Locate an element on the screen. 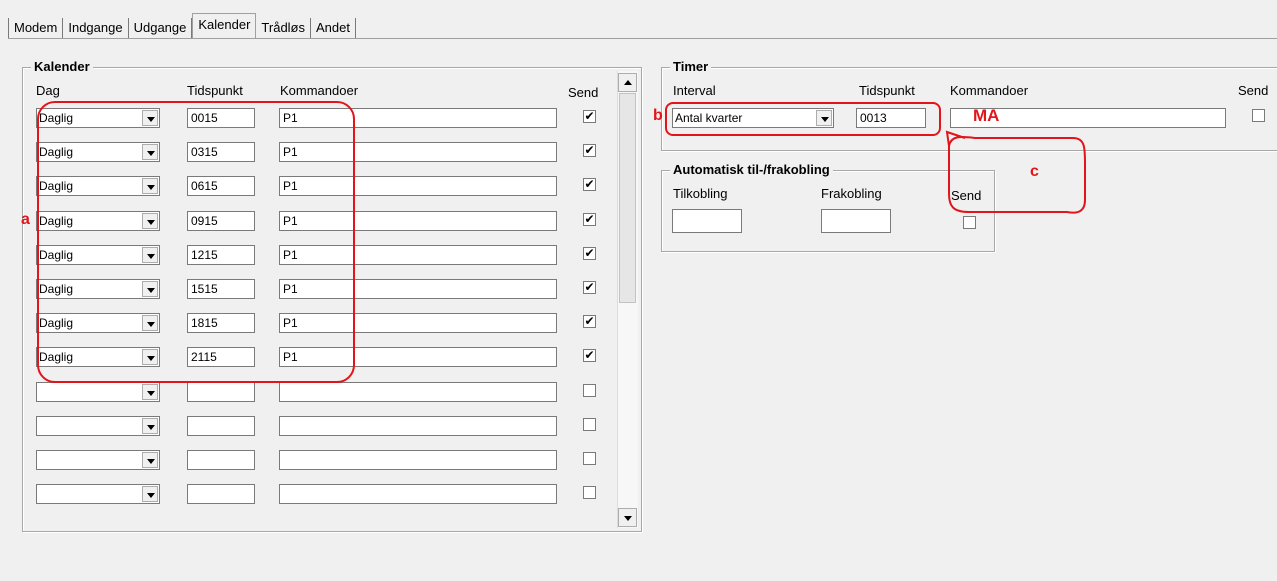 The height and width of the screenshot is (581, 1277). annotation-label-b: b is located at coordinates (658, 115).